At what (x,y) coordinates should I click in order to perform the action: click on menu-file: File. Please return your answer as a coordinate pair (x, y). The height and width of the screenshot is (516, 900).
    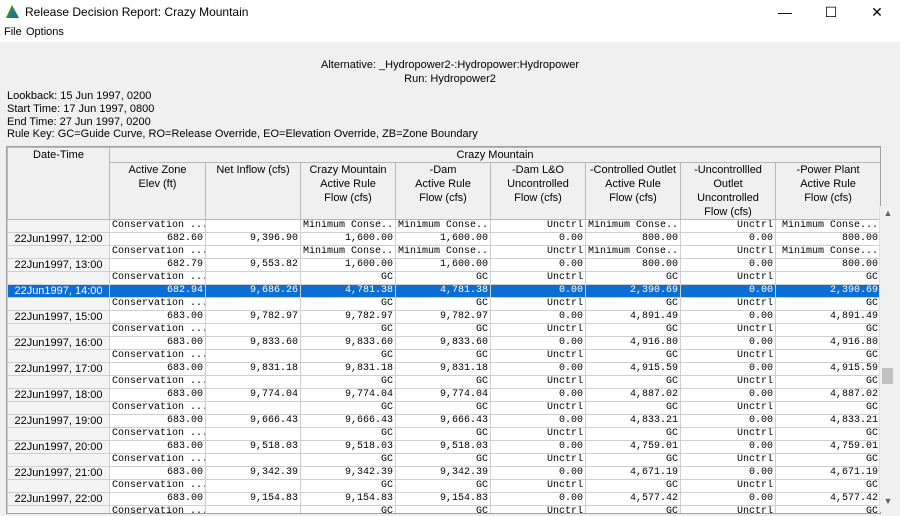
    Looking at the image, I should click on (13, 32).